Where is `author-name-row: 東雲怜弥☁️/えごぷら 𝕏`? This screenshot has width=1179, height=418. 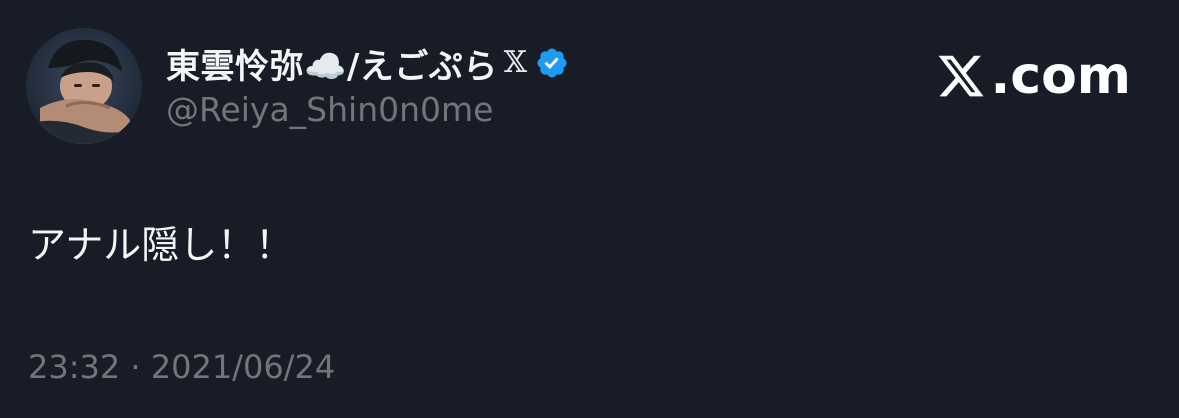
author-name-row: 東雲怜弥☁️/えごぷら 𝕏 is located at coordinates (367, 63).